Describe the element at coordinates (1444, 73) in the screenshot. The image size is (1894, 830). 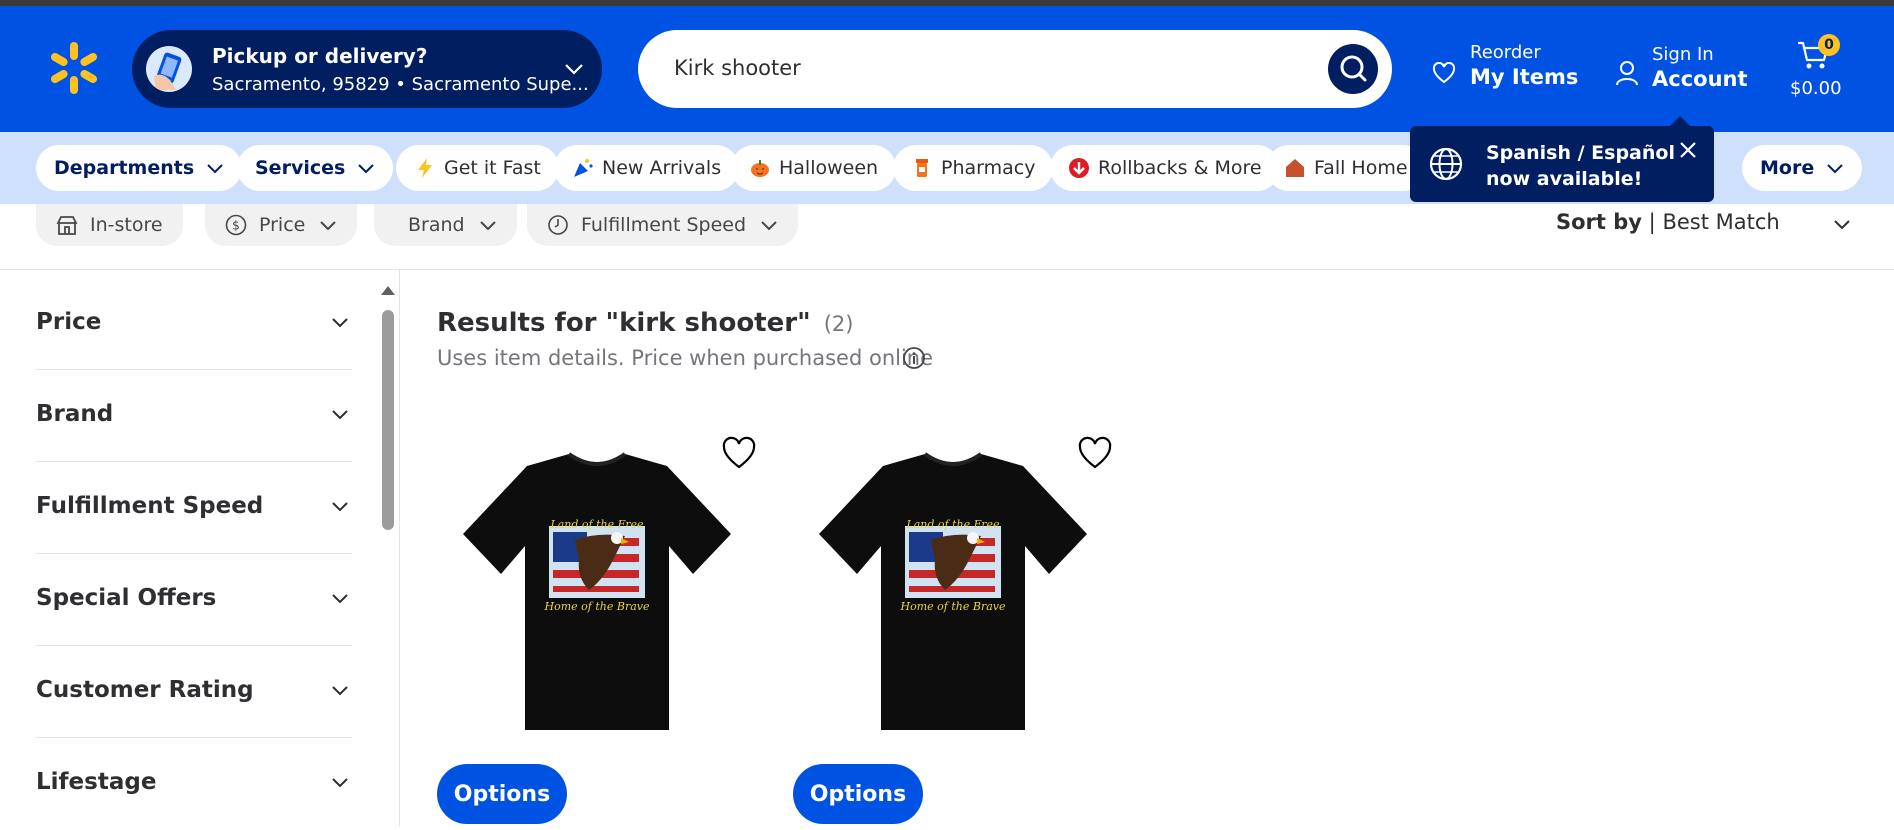
I see `heart-icon` at that location.